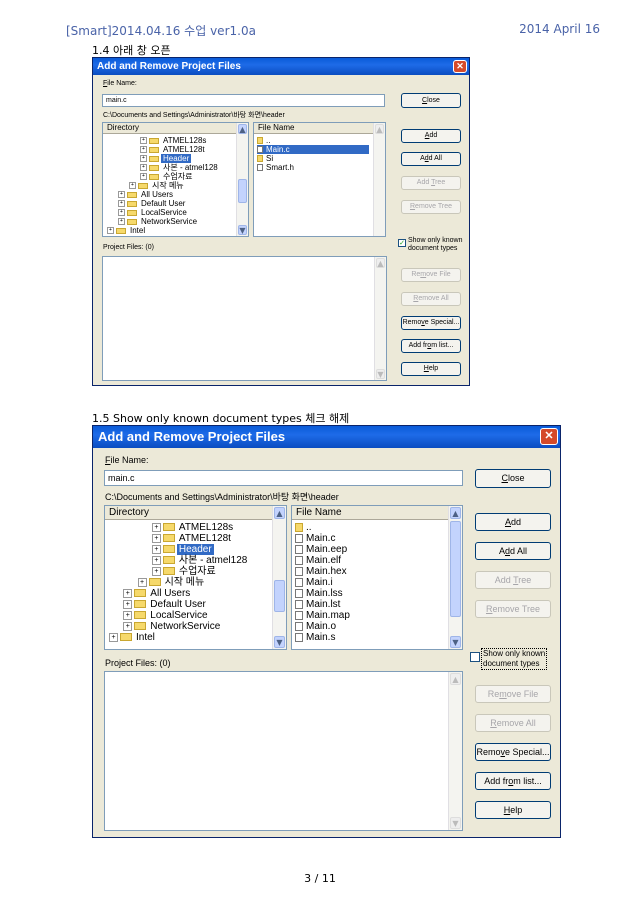  Describe the element at coordinates (265, 158) in the screenshot. I see `file-item: Si` at that location.